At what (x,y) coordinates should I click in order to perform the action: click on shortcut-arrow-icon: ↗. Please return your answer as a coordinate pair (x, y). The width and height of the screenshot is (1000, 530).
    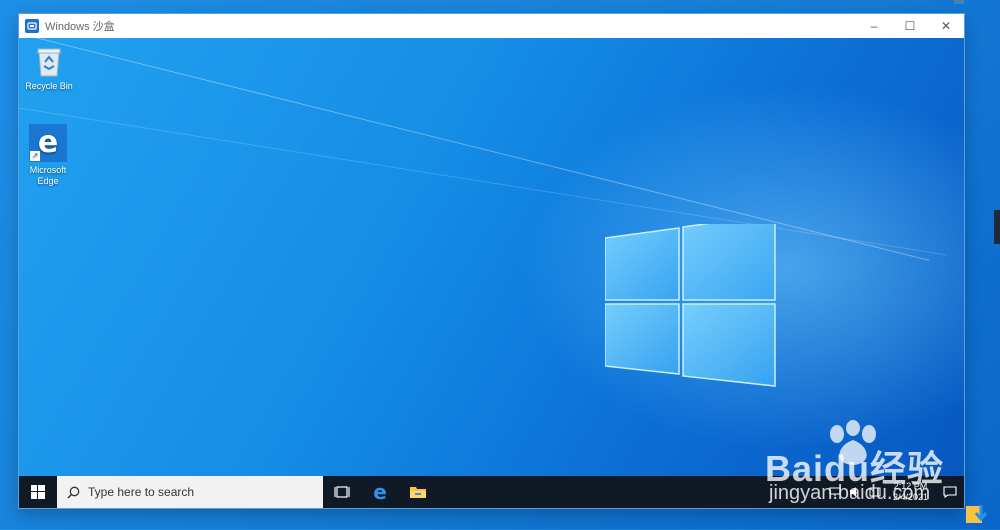
    Looking at the image, I should click on (35, 156).